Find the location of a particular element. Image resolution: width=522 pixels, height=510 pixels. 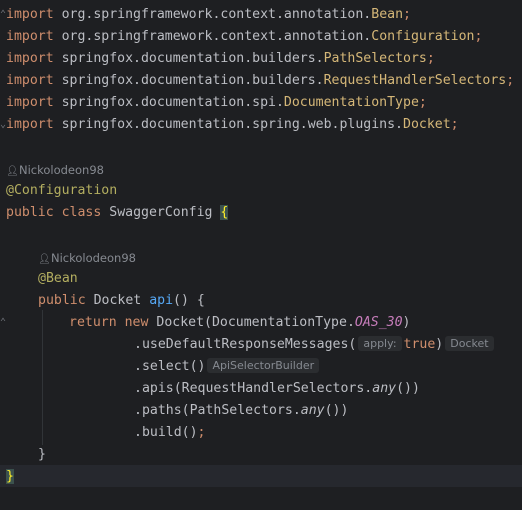

method-call: select is located at coordinates (165, 366).